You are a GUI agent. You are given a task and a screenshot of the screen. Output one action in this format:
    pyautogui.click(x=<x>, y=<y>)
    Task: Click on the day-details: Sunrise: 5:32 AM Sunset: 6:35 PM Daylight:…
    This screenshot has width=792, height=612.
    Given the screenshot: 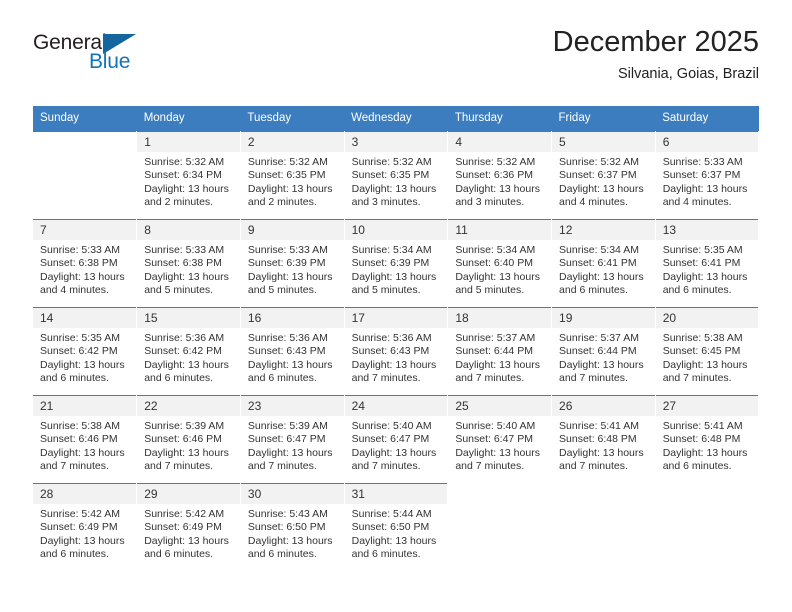 What is the action you would take?
    pyautogui.click(x=396, y=181)
    